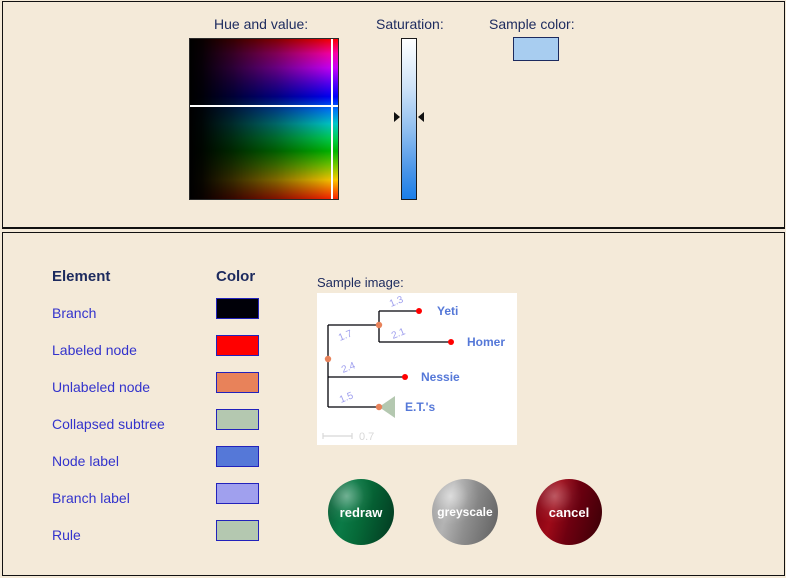  What do you see at coordinates (536, 49) in the screenshot?
I see `sample-color-swatch` at bounding box center [536, 49].